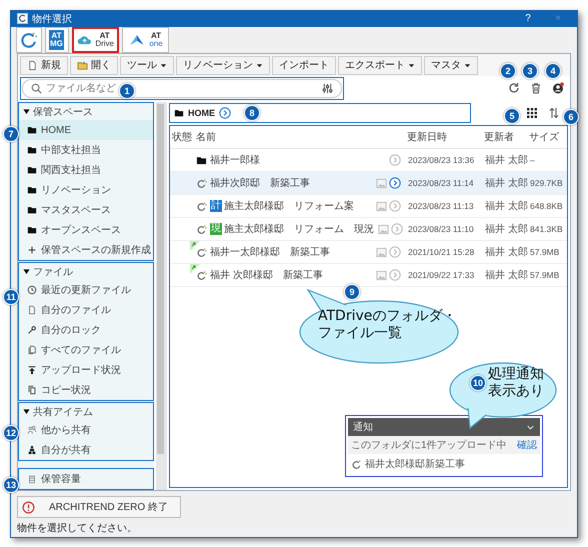  I want to click on user-icon, so click(558, 88).